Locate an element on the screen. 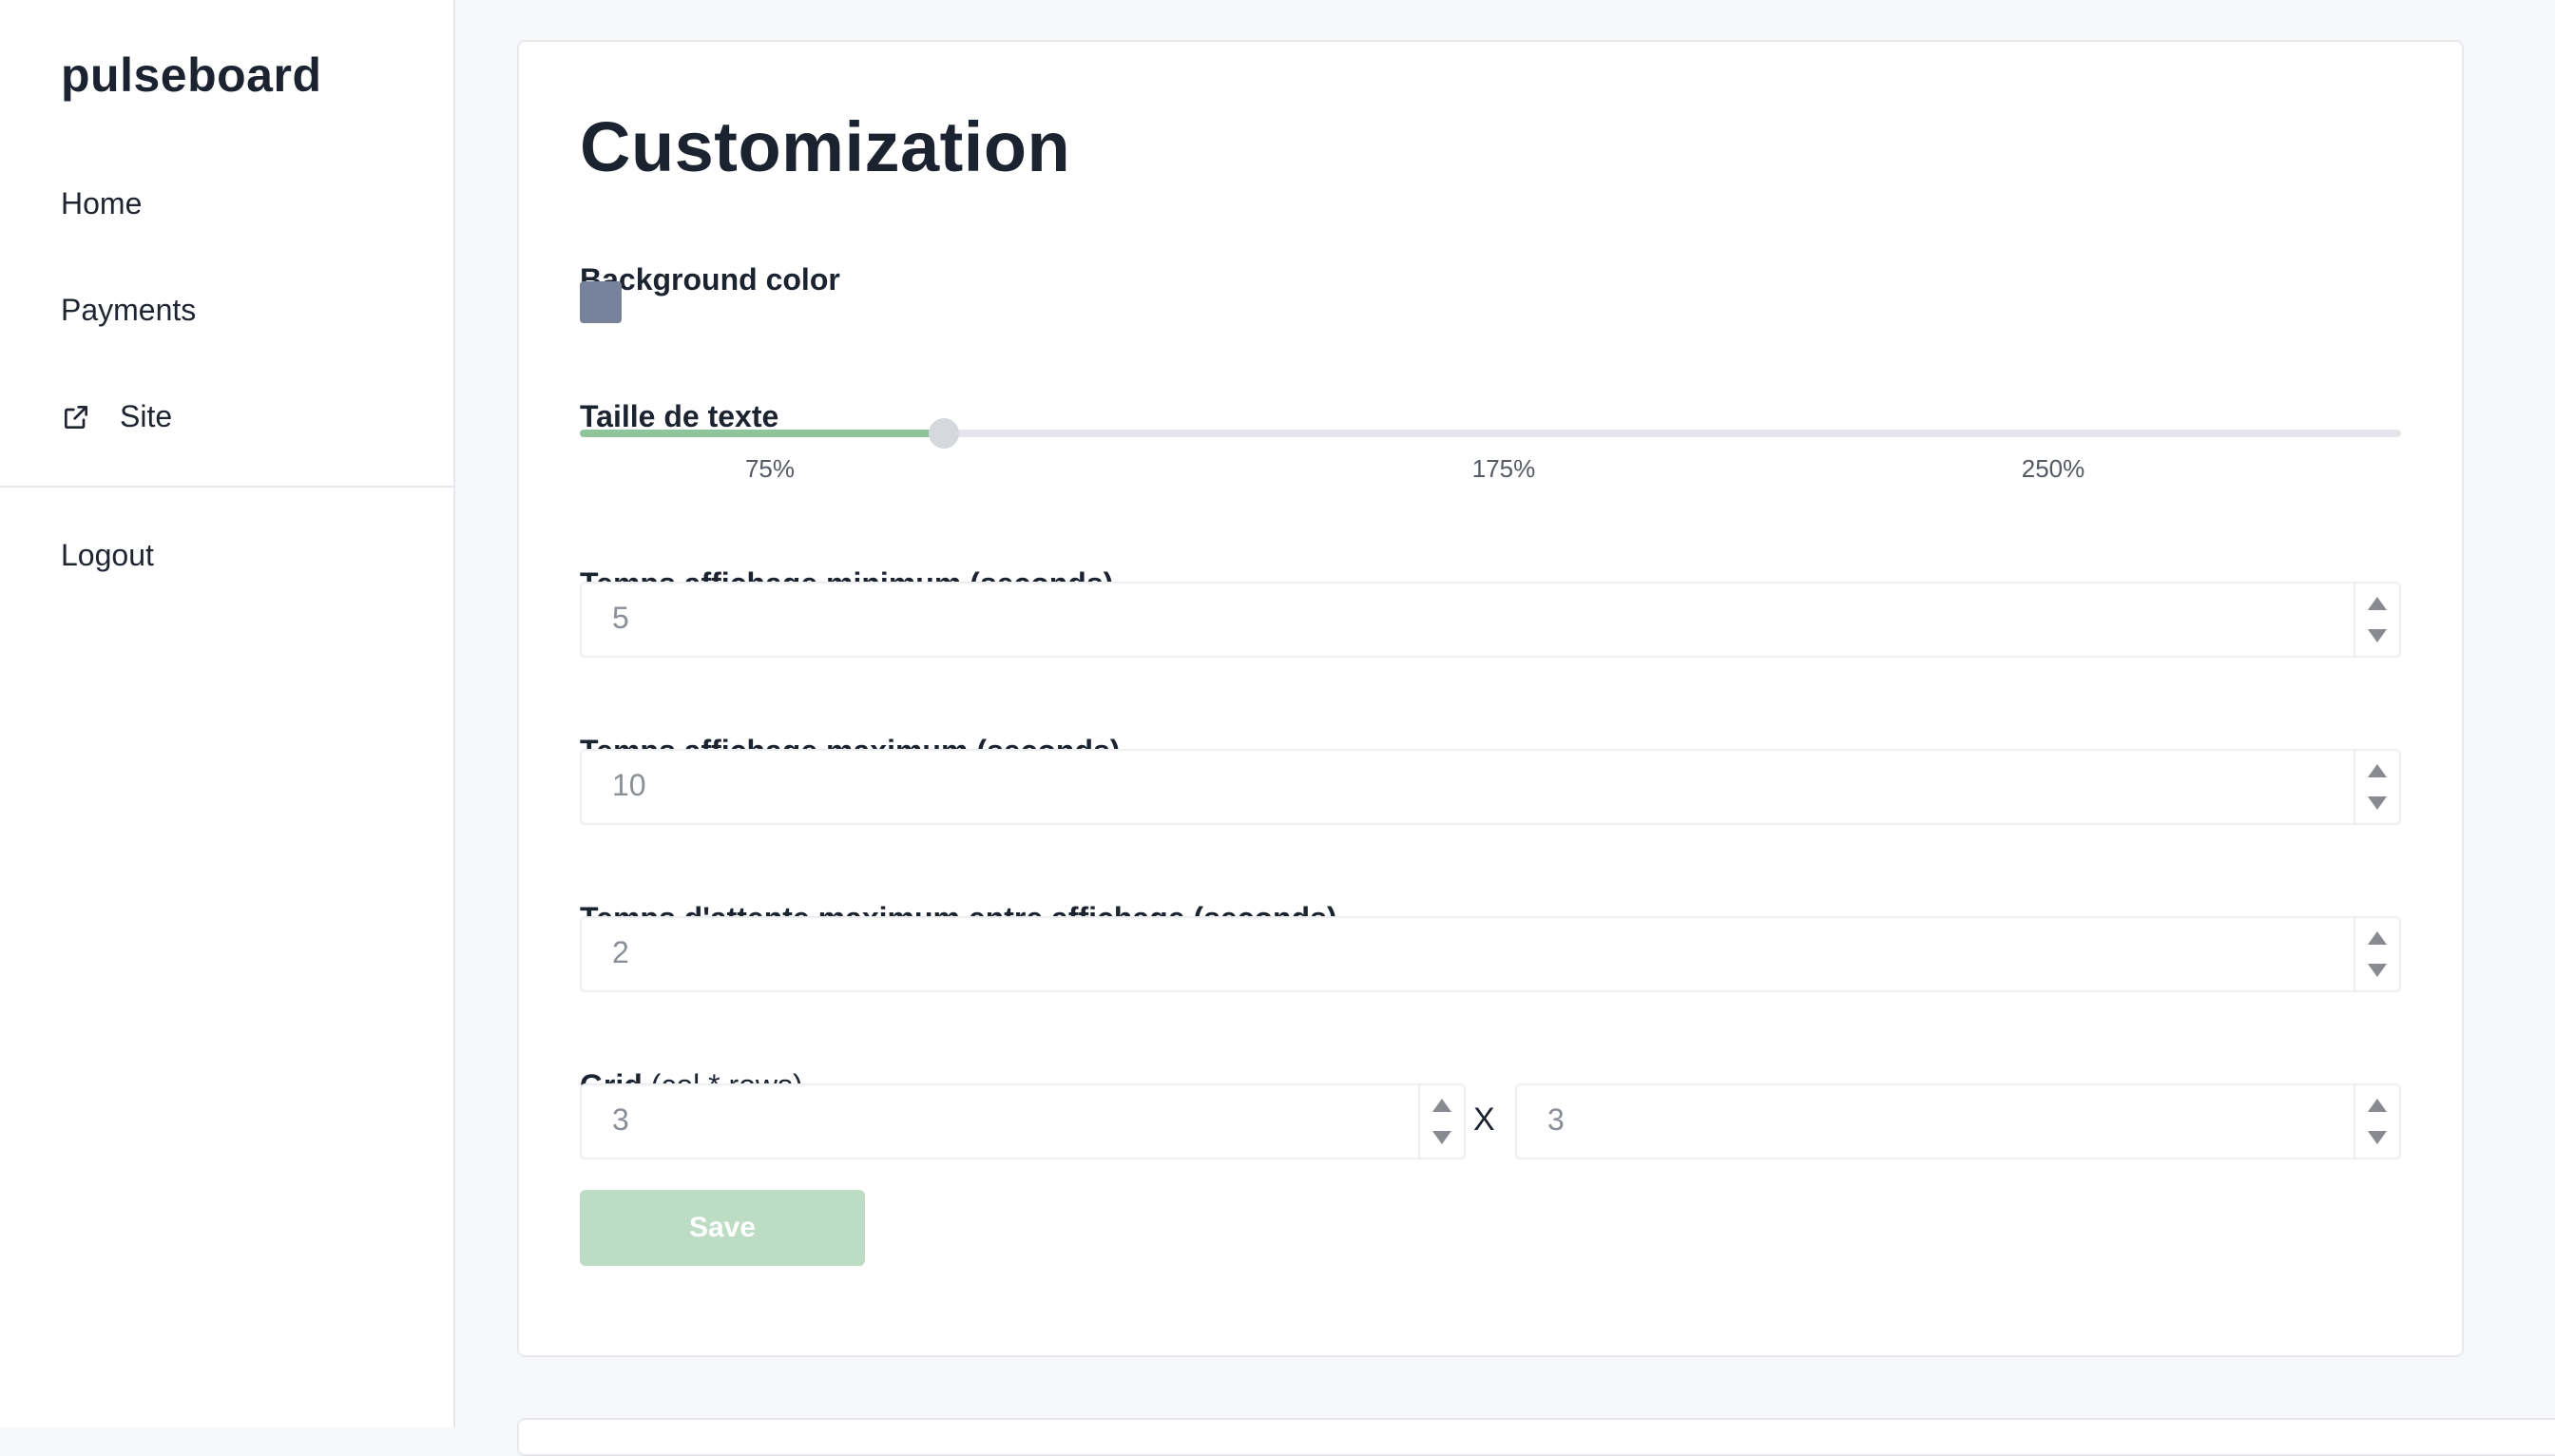 The width and height of the screenshot is (2555, 1456). secondary-card is located at coordinates (1536, 1437).